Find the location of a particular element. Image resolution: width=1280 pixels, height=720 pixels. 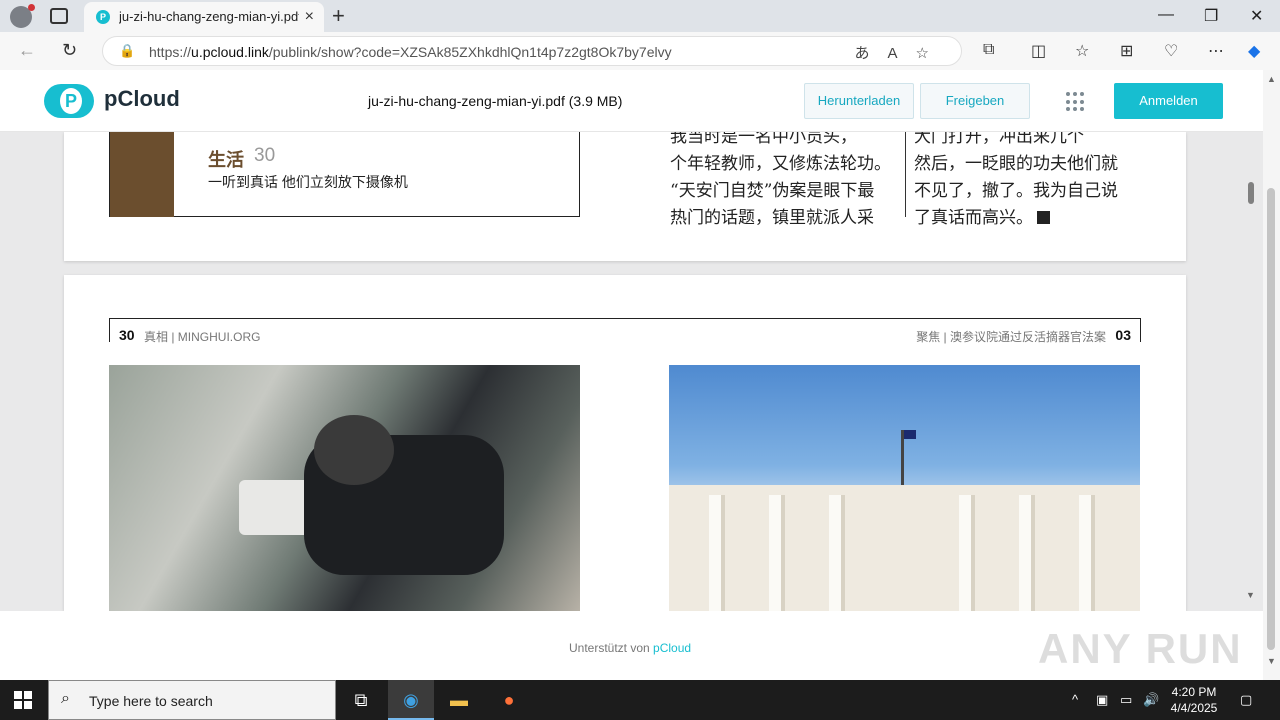

scroll-down-icon: ▼ is located at coordinates (1271, 661).